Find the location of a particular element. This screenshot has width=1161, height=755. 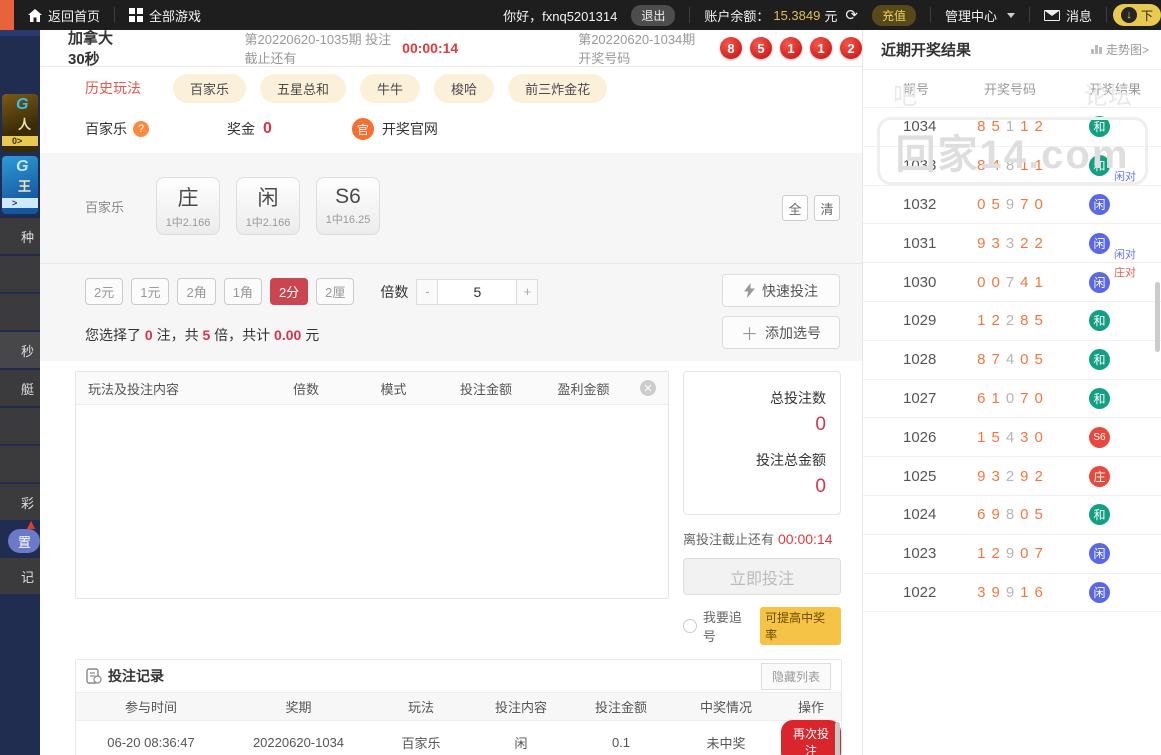

tab-五星总和: 五星总和 is located at coordinates (303, 88).